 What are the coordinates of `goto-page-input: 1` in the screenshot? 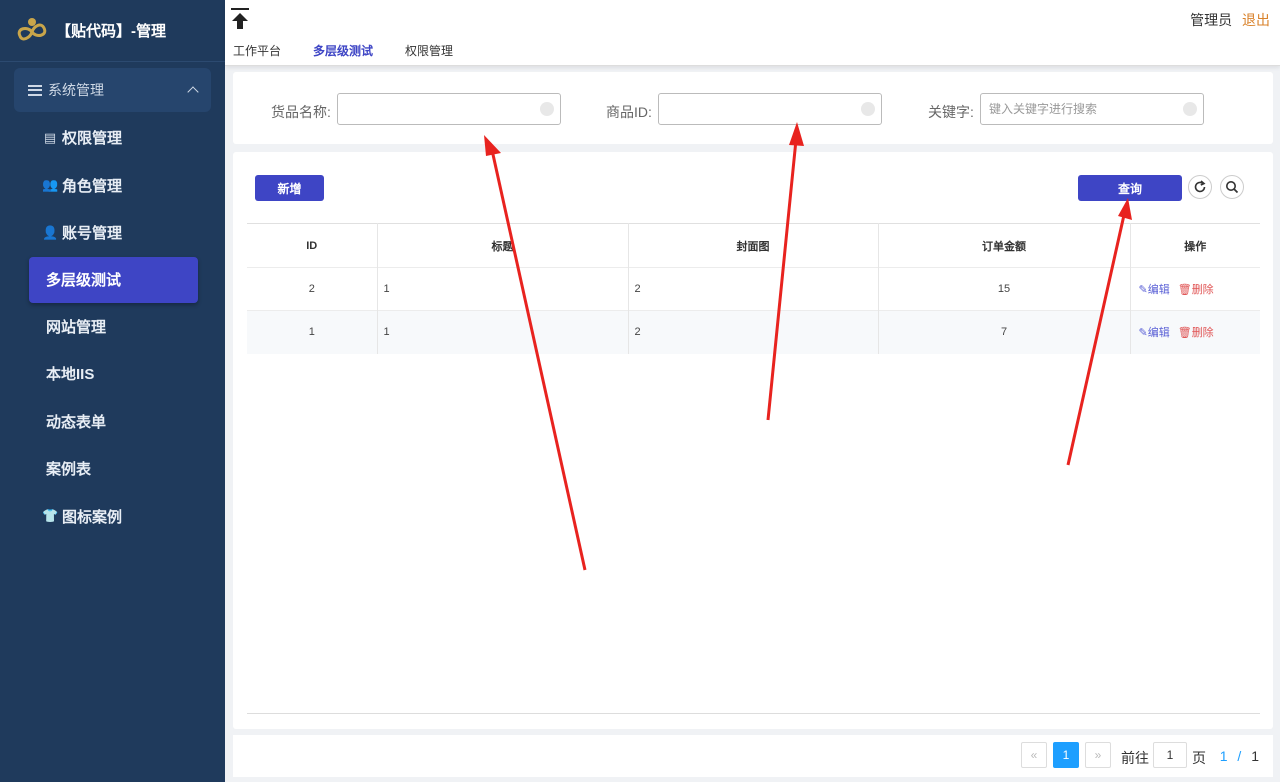 It's located at (1170, 755).